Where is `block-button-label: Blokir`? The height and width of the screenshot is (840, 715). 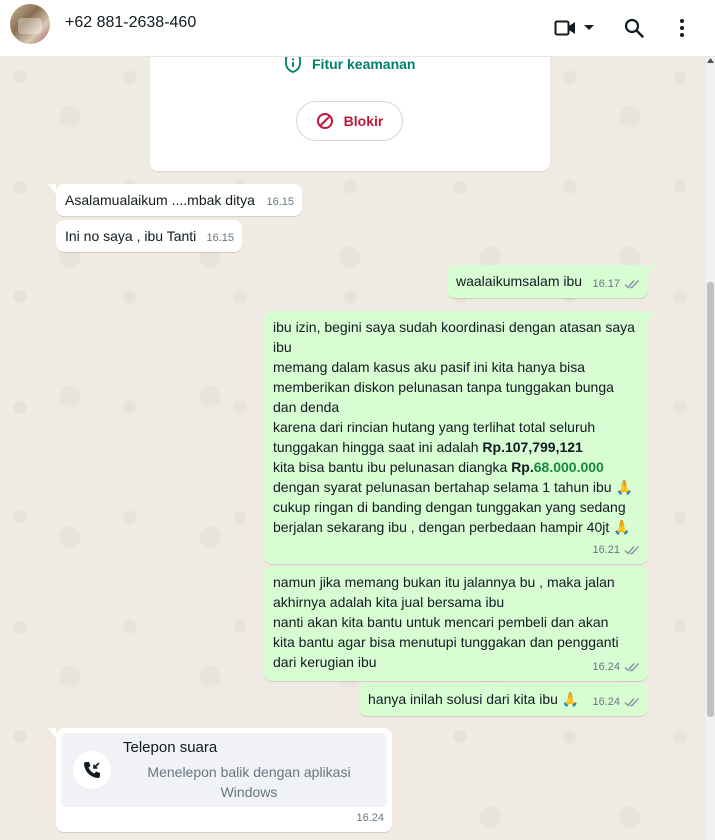
block-button-label: Blokir is located at coordinates (363, 121).